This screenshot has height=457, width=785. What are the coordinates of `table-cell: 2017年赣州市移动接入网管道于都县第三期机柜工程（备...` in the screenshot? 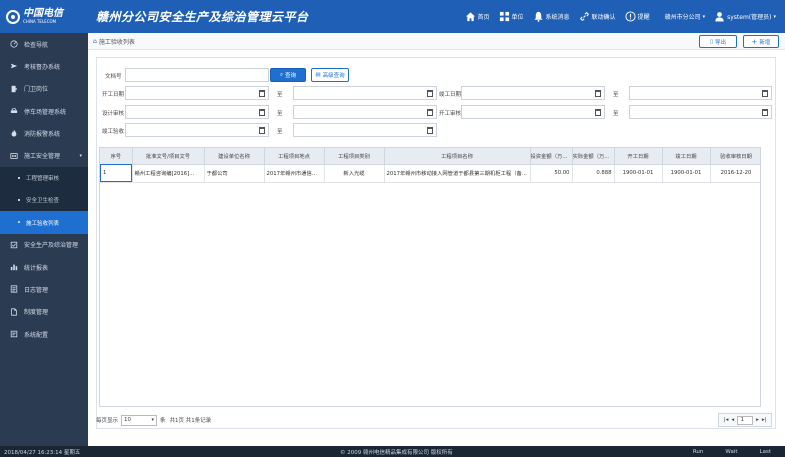 It's located at (457, 173).